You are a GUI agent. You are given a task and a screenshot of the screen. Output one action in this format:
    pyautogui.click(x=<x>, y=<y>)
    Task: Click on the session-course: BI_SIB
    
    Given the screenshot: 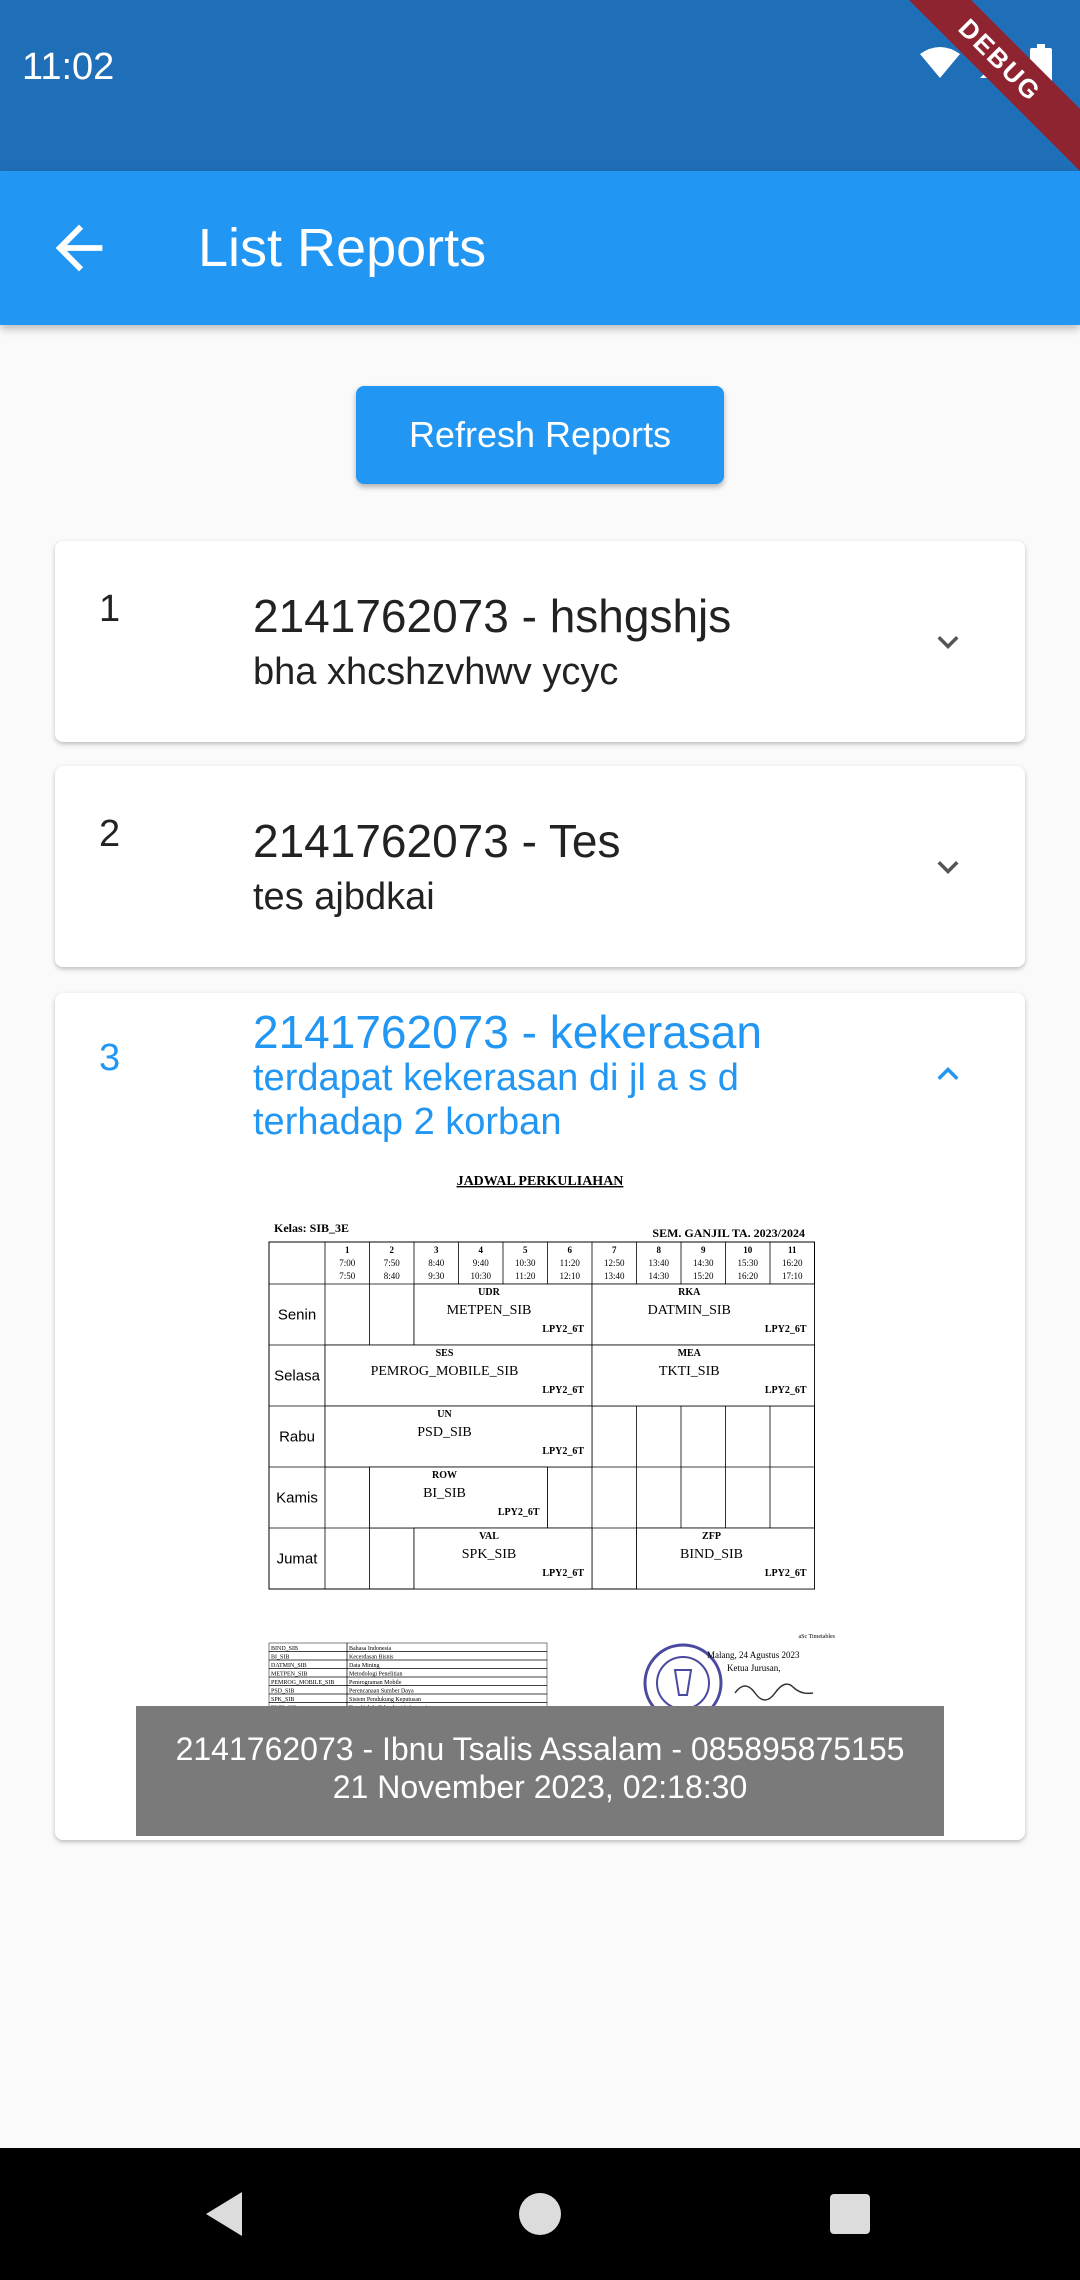 What is the action you would take?
    pyautogui.click(x=444, y=1493)
    